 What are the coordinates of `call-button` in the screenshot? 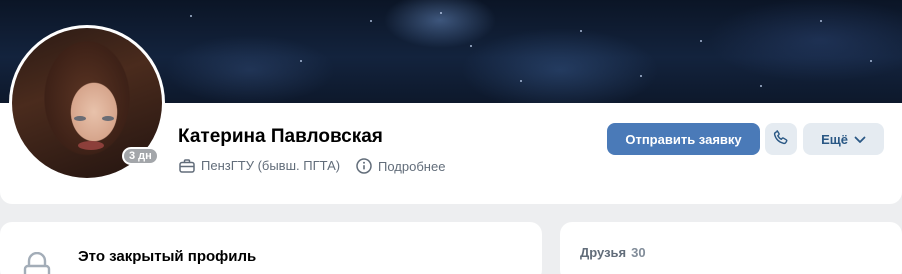 It's located at (781, 139).